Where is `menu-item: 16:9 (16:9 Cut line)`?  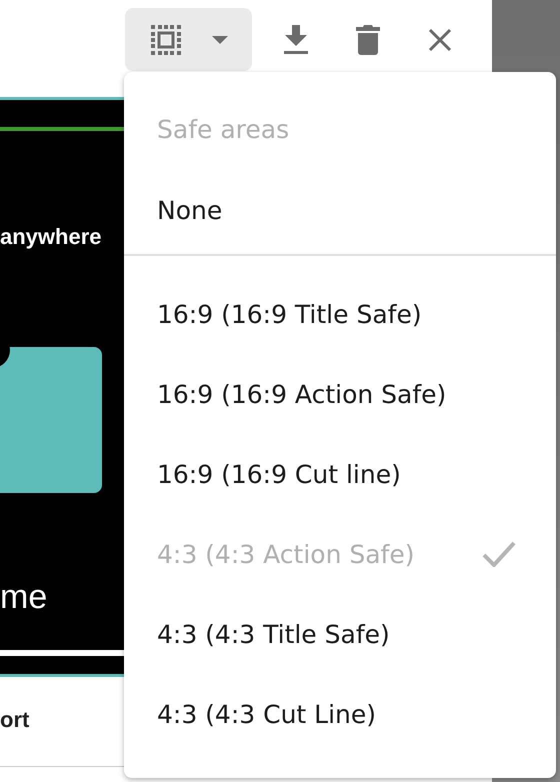
menu-item: 16:9 (16:9 Cut line) is located at coordinates (340, 474).